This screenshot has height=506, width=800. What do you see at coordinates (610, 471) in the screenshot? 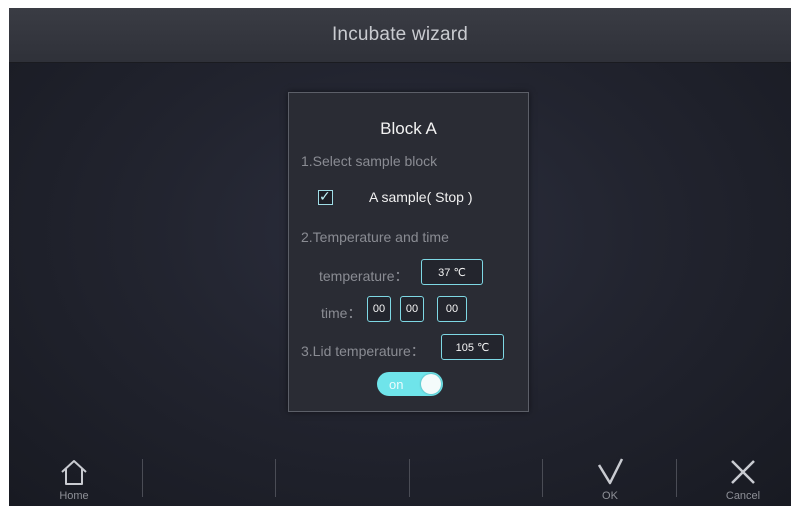
I see `checkmark-icon` at bounding box center [610, 471].